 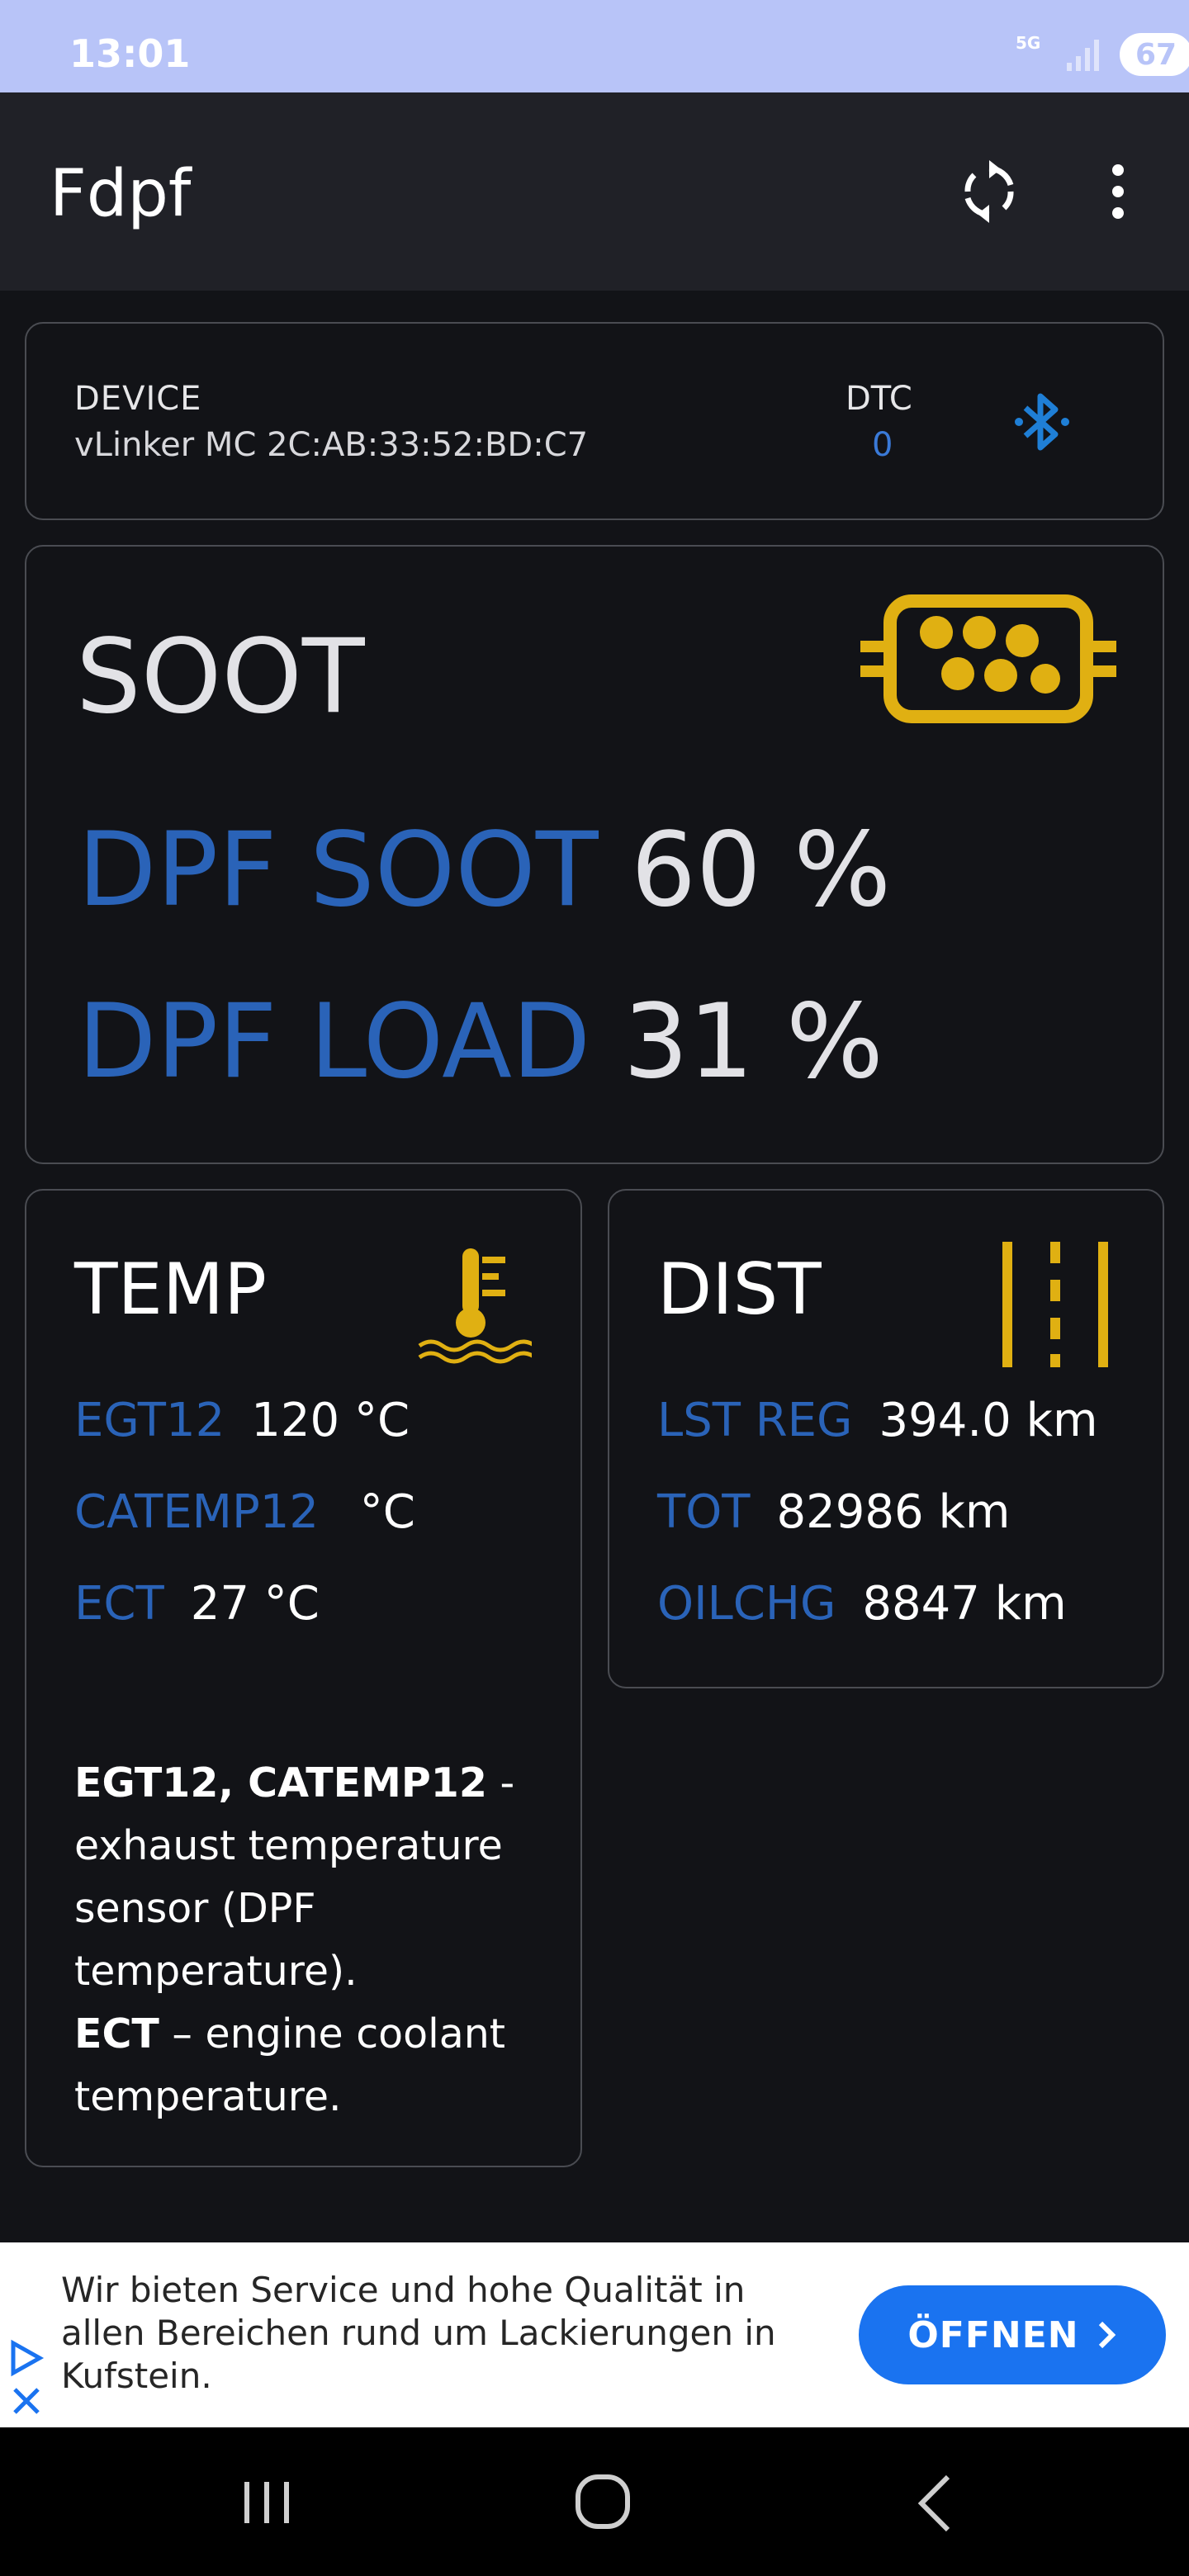 I want to click on temp-row-ect: ECT 27 °C, so click(x=197, y=1604).